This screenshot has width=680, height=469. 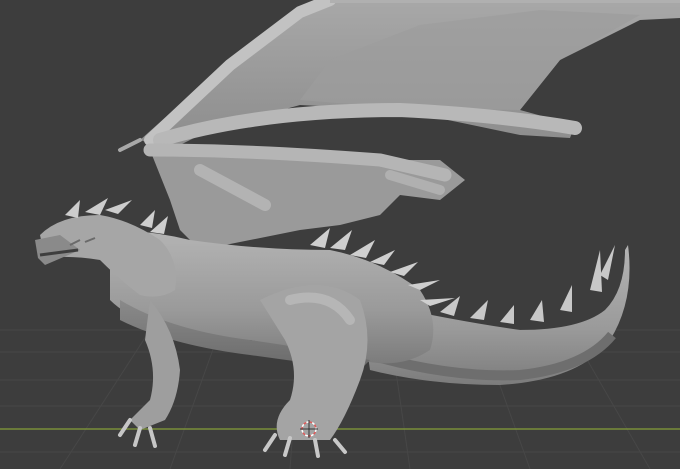 I want to click on dragon-head, so click(x=105, y=247).